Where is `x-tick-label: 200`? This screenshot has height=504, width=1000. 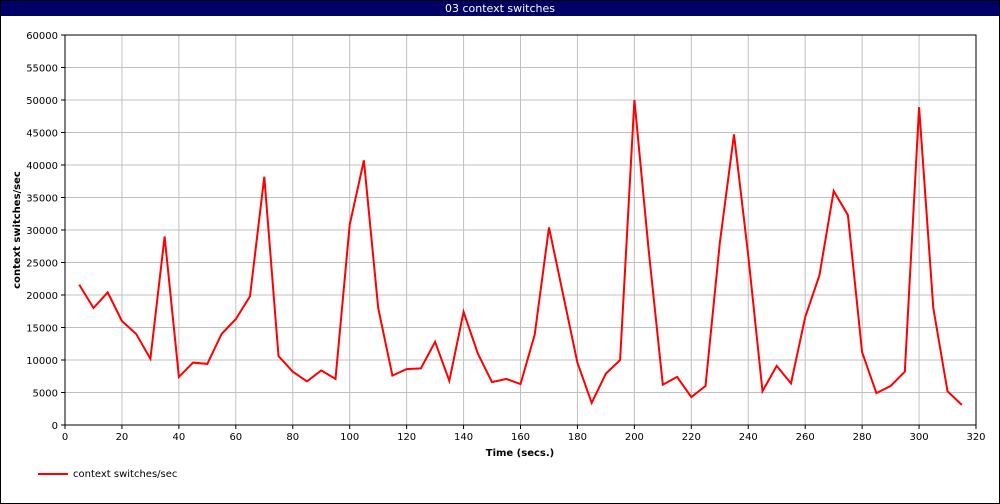
x-tick-label: 200 is located at coordinates (634, 437).